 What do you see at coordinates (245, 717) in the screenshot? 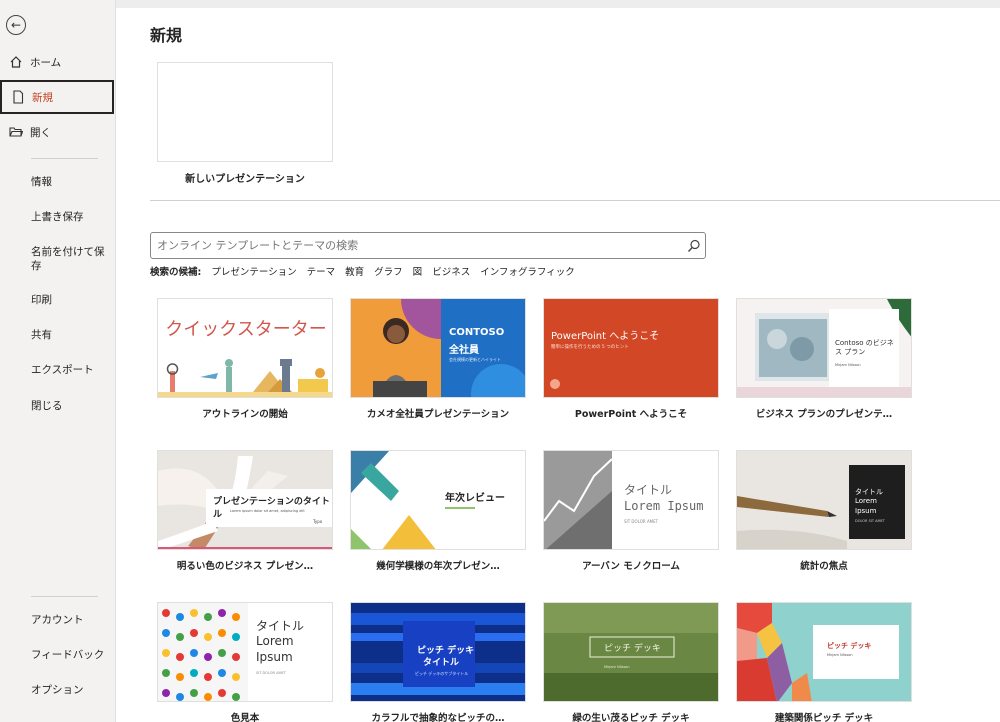
I see `template-label: 色見本` at bounding box center [245, 717].